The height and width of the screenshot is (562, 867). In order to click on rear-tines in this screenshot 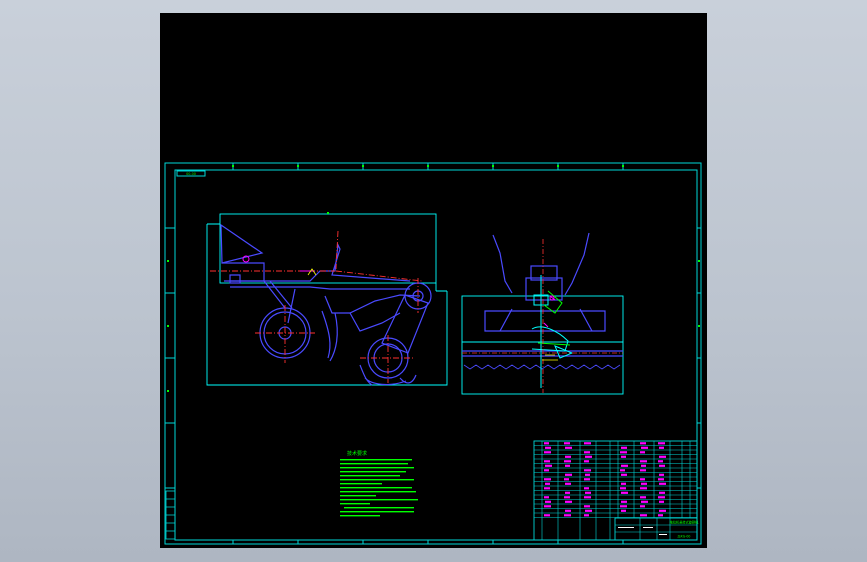, I will do `click(542, 367)`.